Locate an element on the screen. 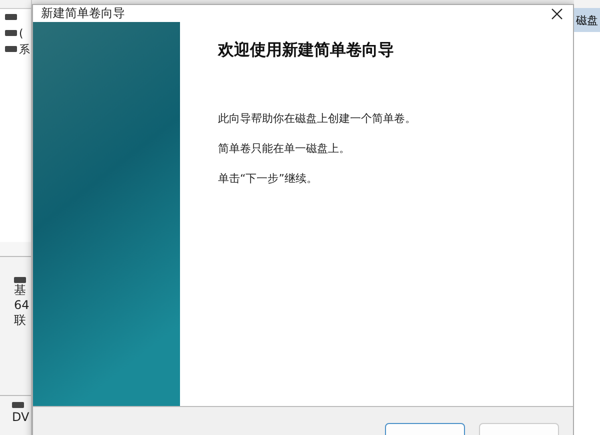  disk-info-text: 联 is located at coordinates (20, 320).